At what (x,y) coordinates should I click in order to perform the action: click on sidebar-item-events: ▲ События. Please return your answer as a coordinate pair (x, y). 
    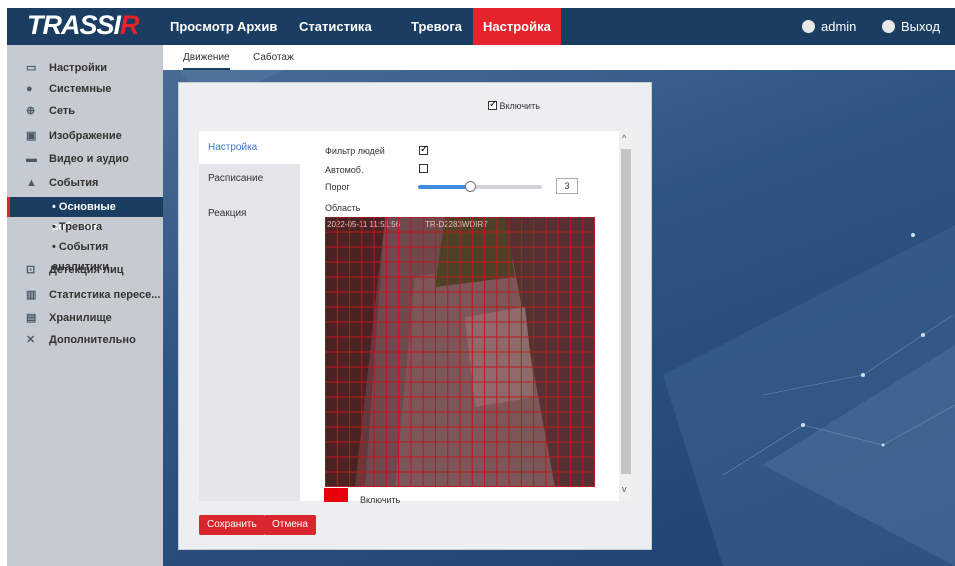
    Looking at the image, I should click on (85, 183).